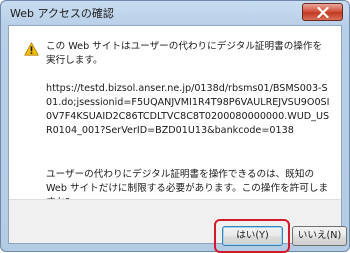  What do you see at coordinates (319, 236) in the screenshot?
I see `no-button: いいえ(N)` at bounding box center [319, 236].